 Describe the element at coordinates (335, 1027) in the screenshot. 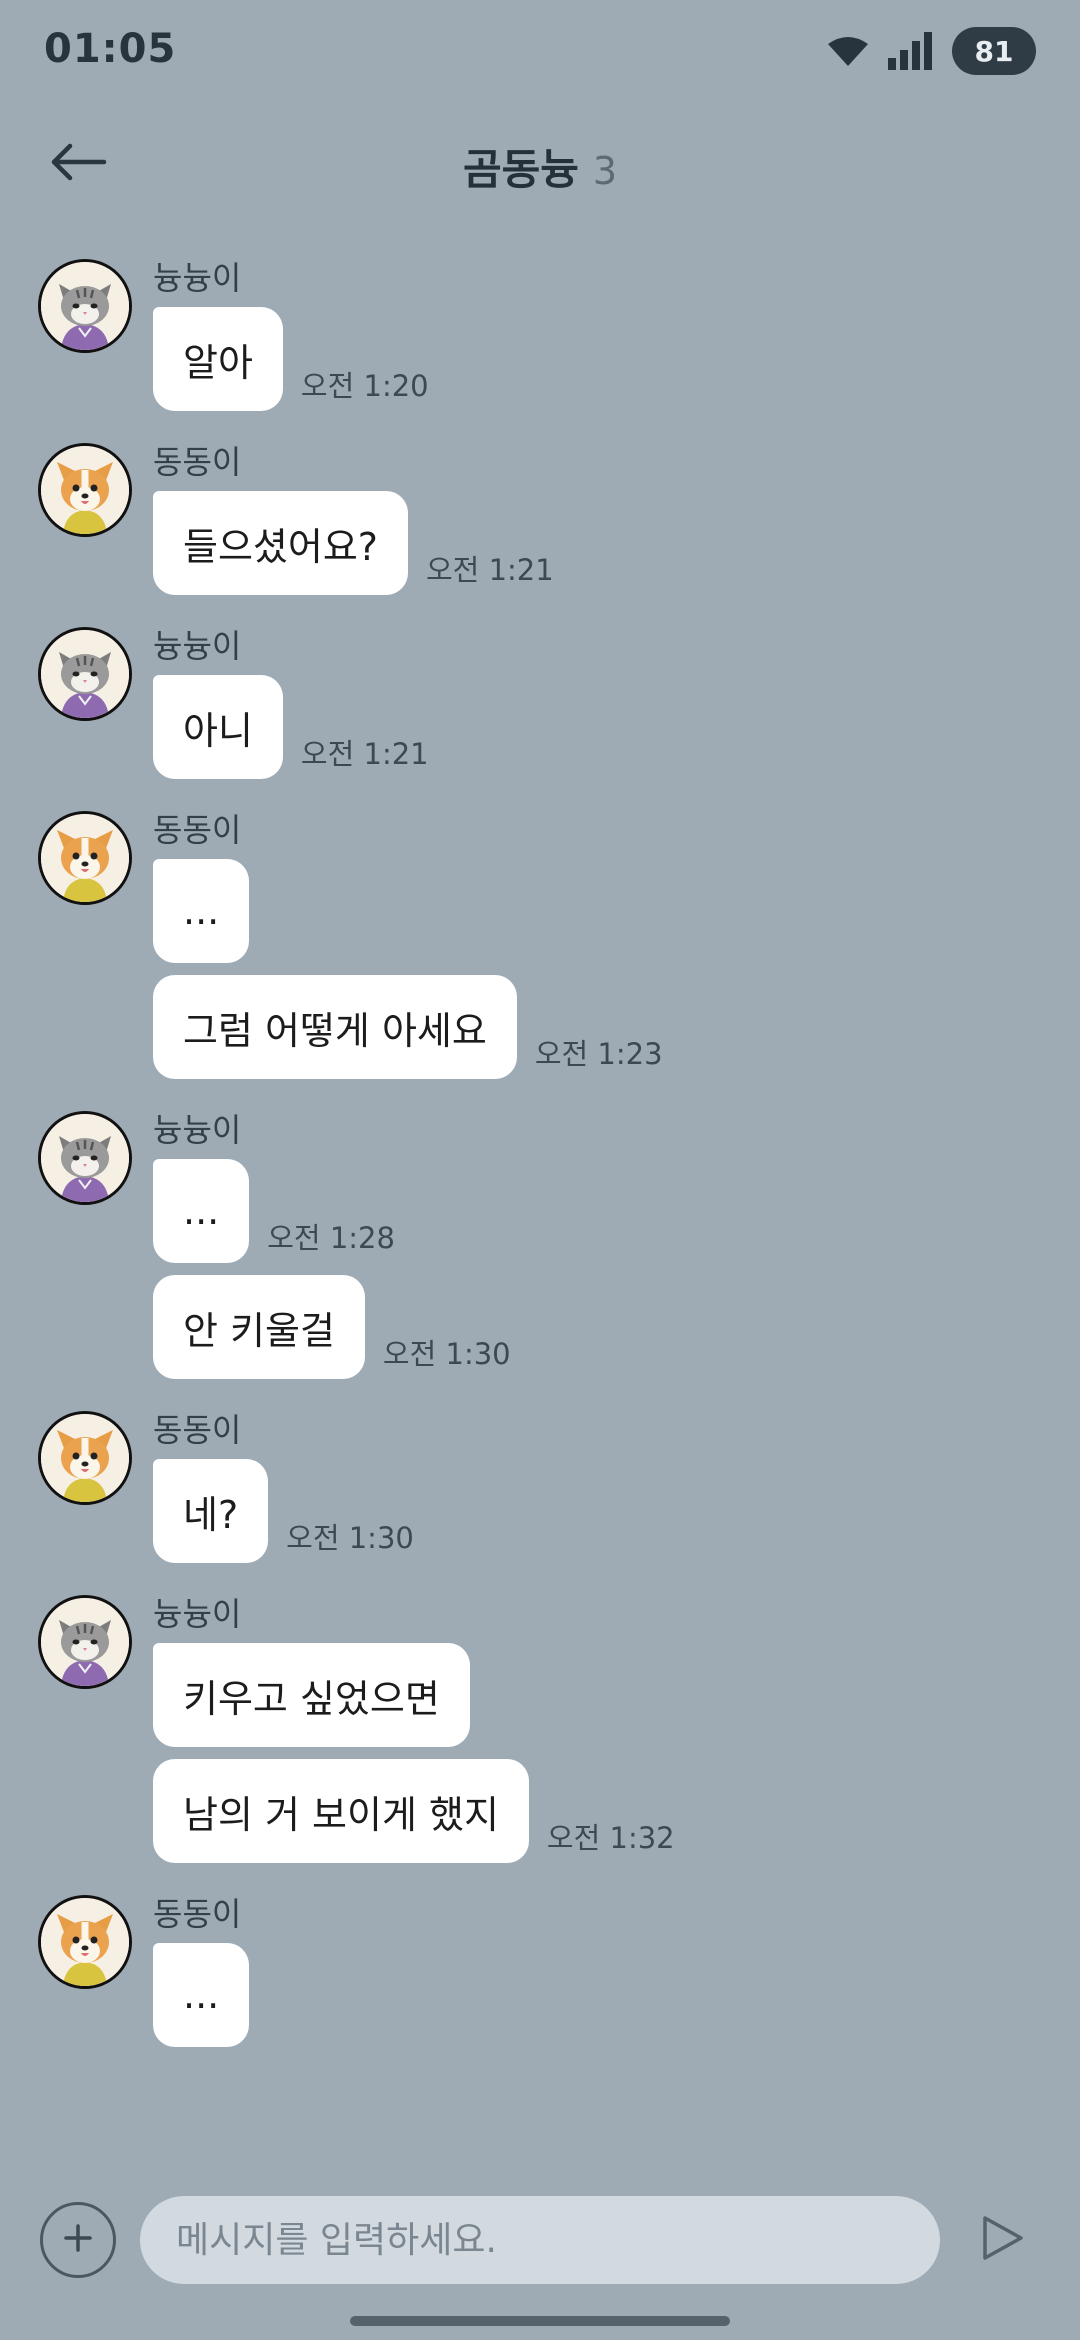

I see `message-bubble: 그럼 어떻게 아세요` at that location.